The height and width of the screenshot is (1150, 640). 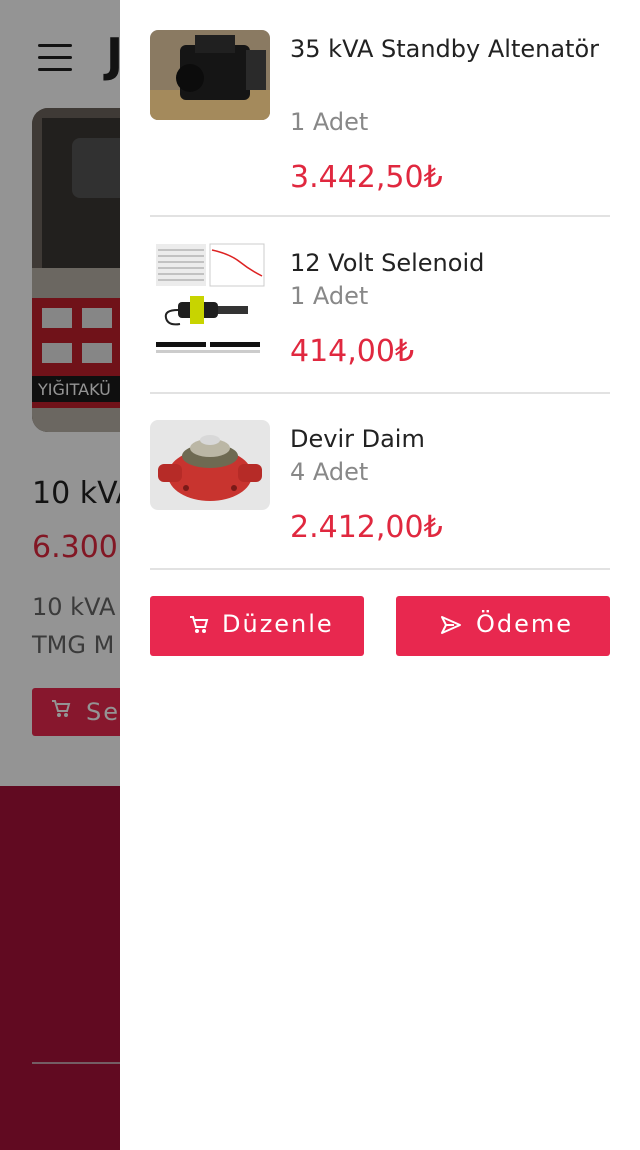 I want to click on alternator-image, so click(x=210, y=75).